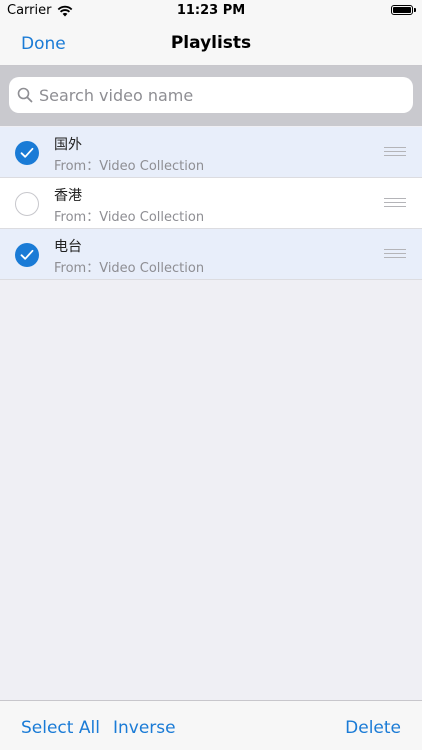  I want to click on page-title: Playlists, so click(211, 43).